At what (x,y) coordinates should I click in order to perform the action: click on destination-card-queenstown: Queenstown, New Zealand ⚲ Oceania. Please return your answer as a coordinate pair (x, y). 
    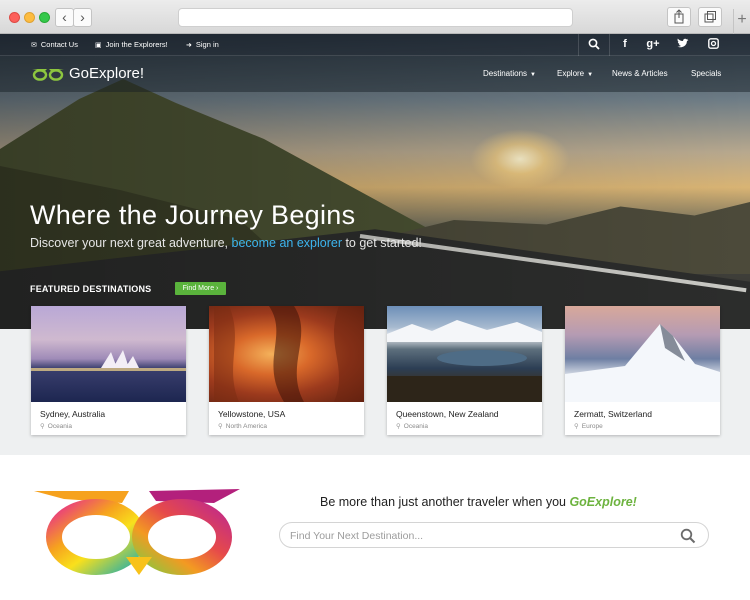
    Looking at the image, I should click on (464, 370).